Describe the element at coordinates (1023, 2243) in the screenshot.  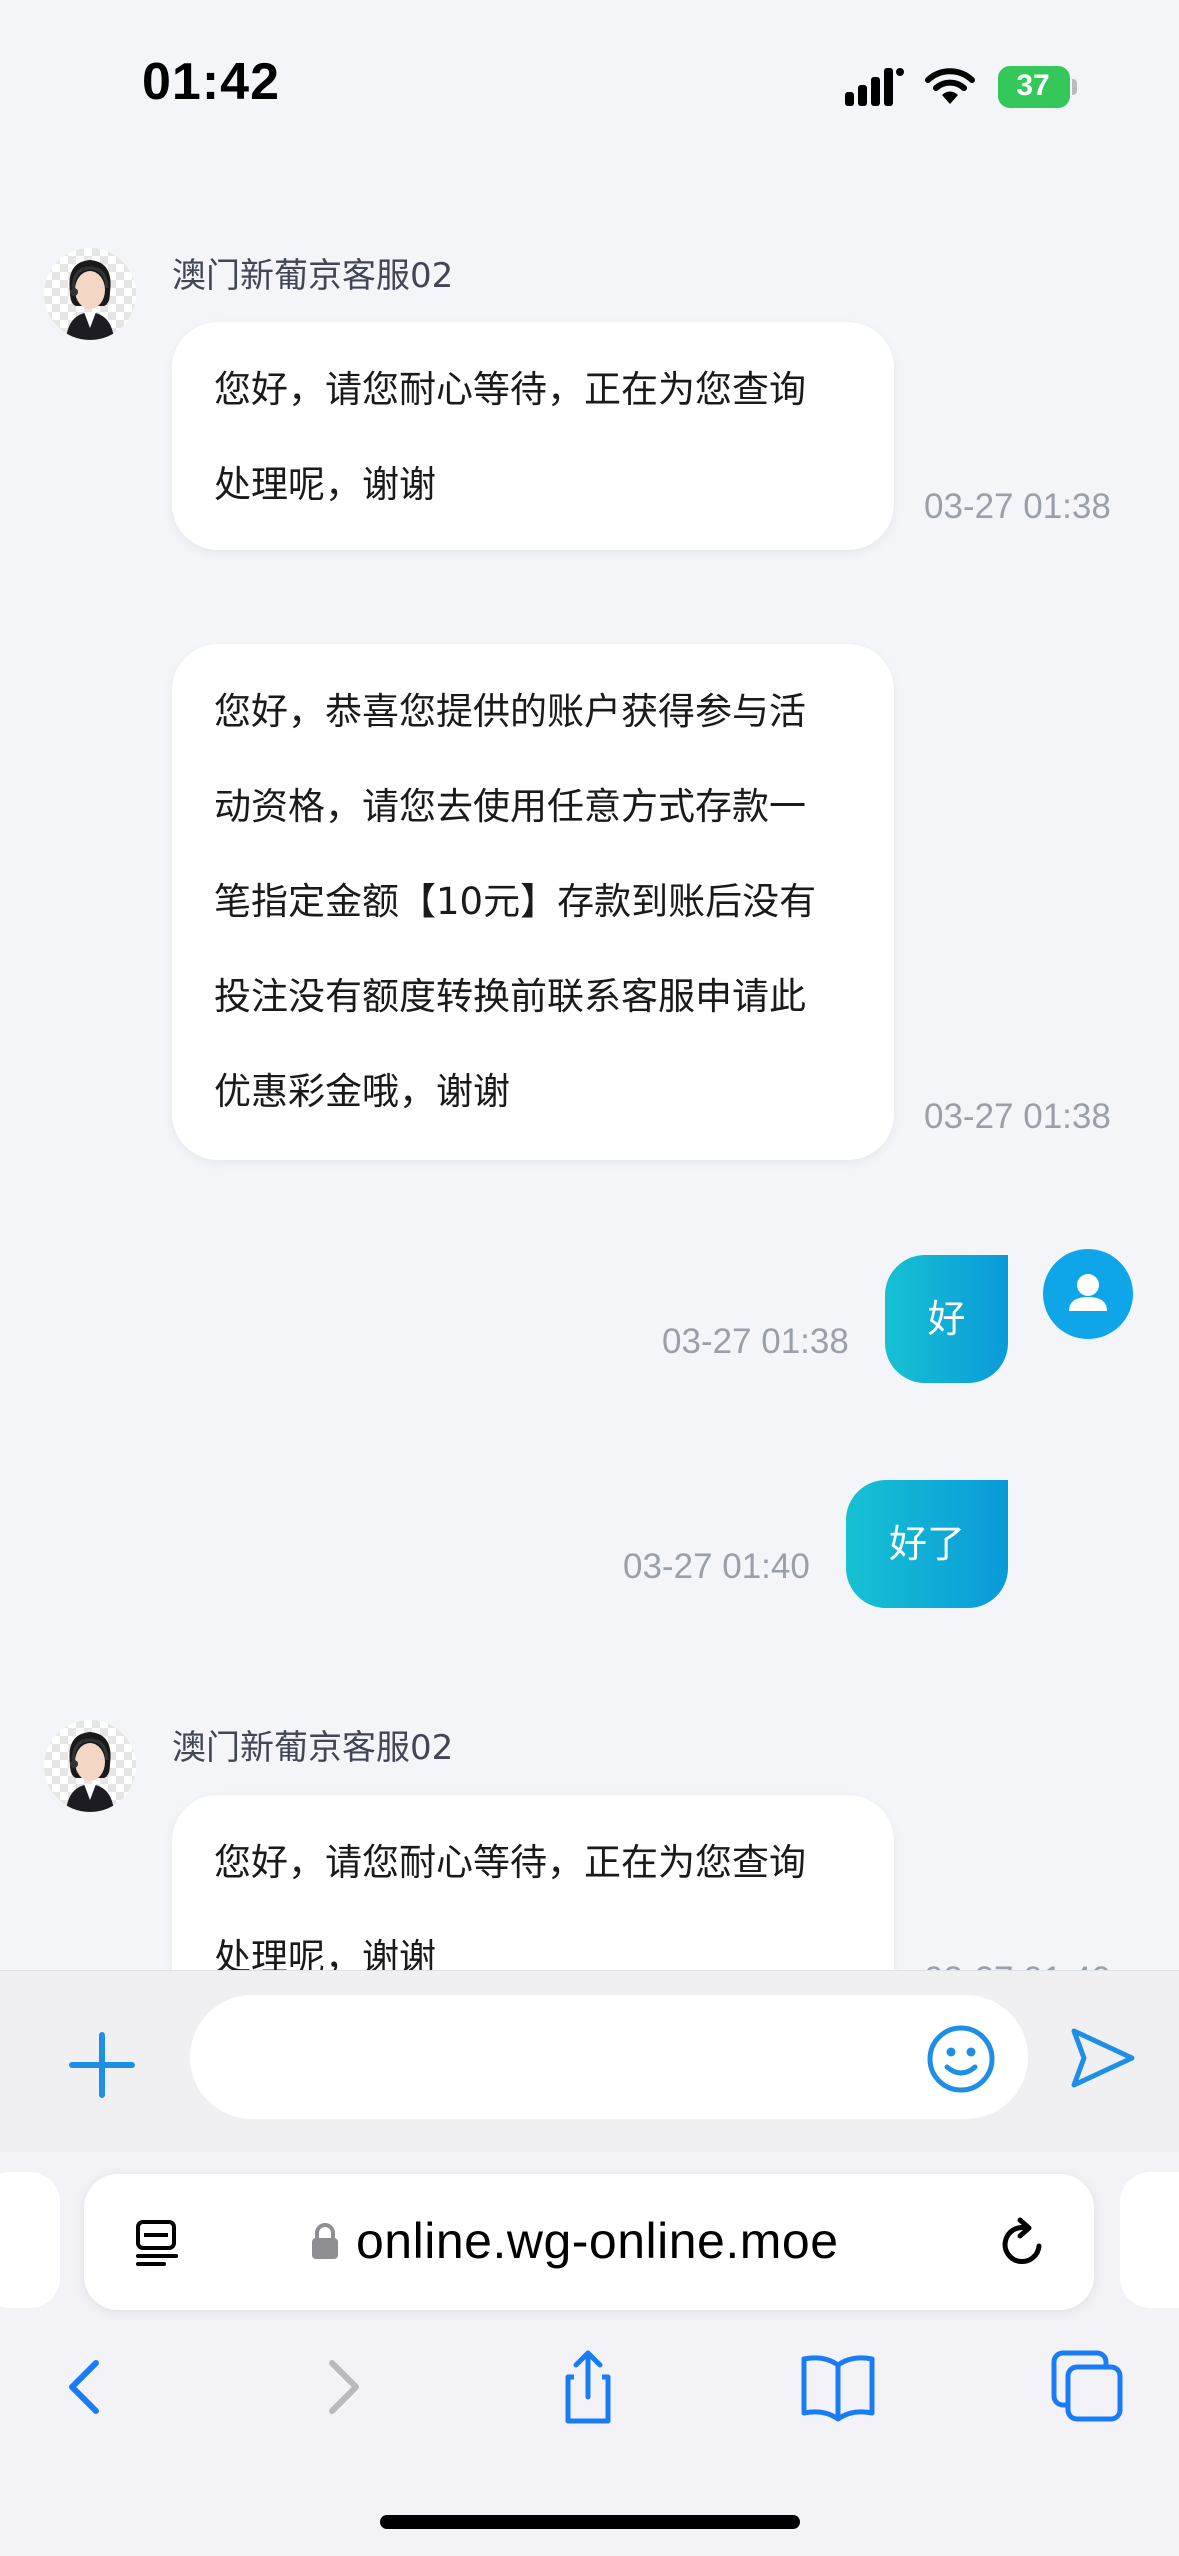
I see `reload-icon` at that location.